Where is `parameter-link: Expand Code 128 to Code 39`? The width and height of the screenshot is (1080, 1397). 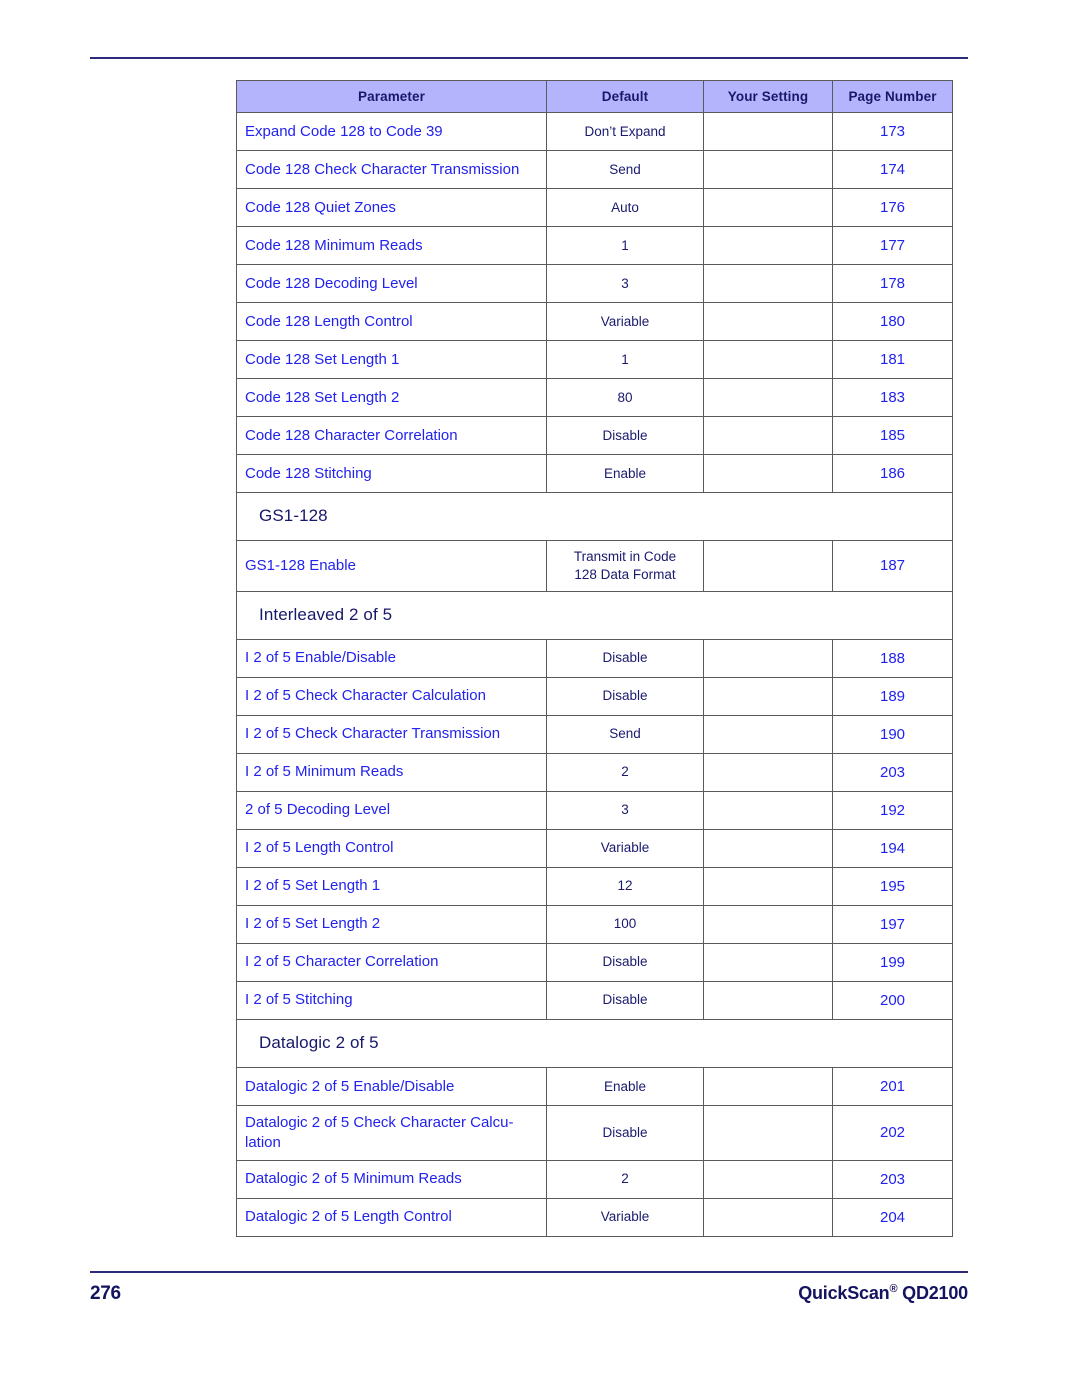 parameter-link: Expand Code 128 to Code 39 is located at coordinates (391, 131).